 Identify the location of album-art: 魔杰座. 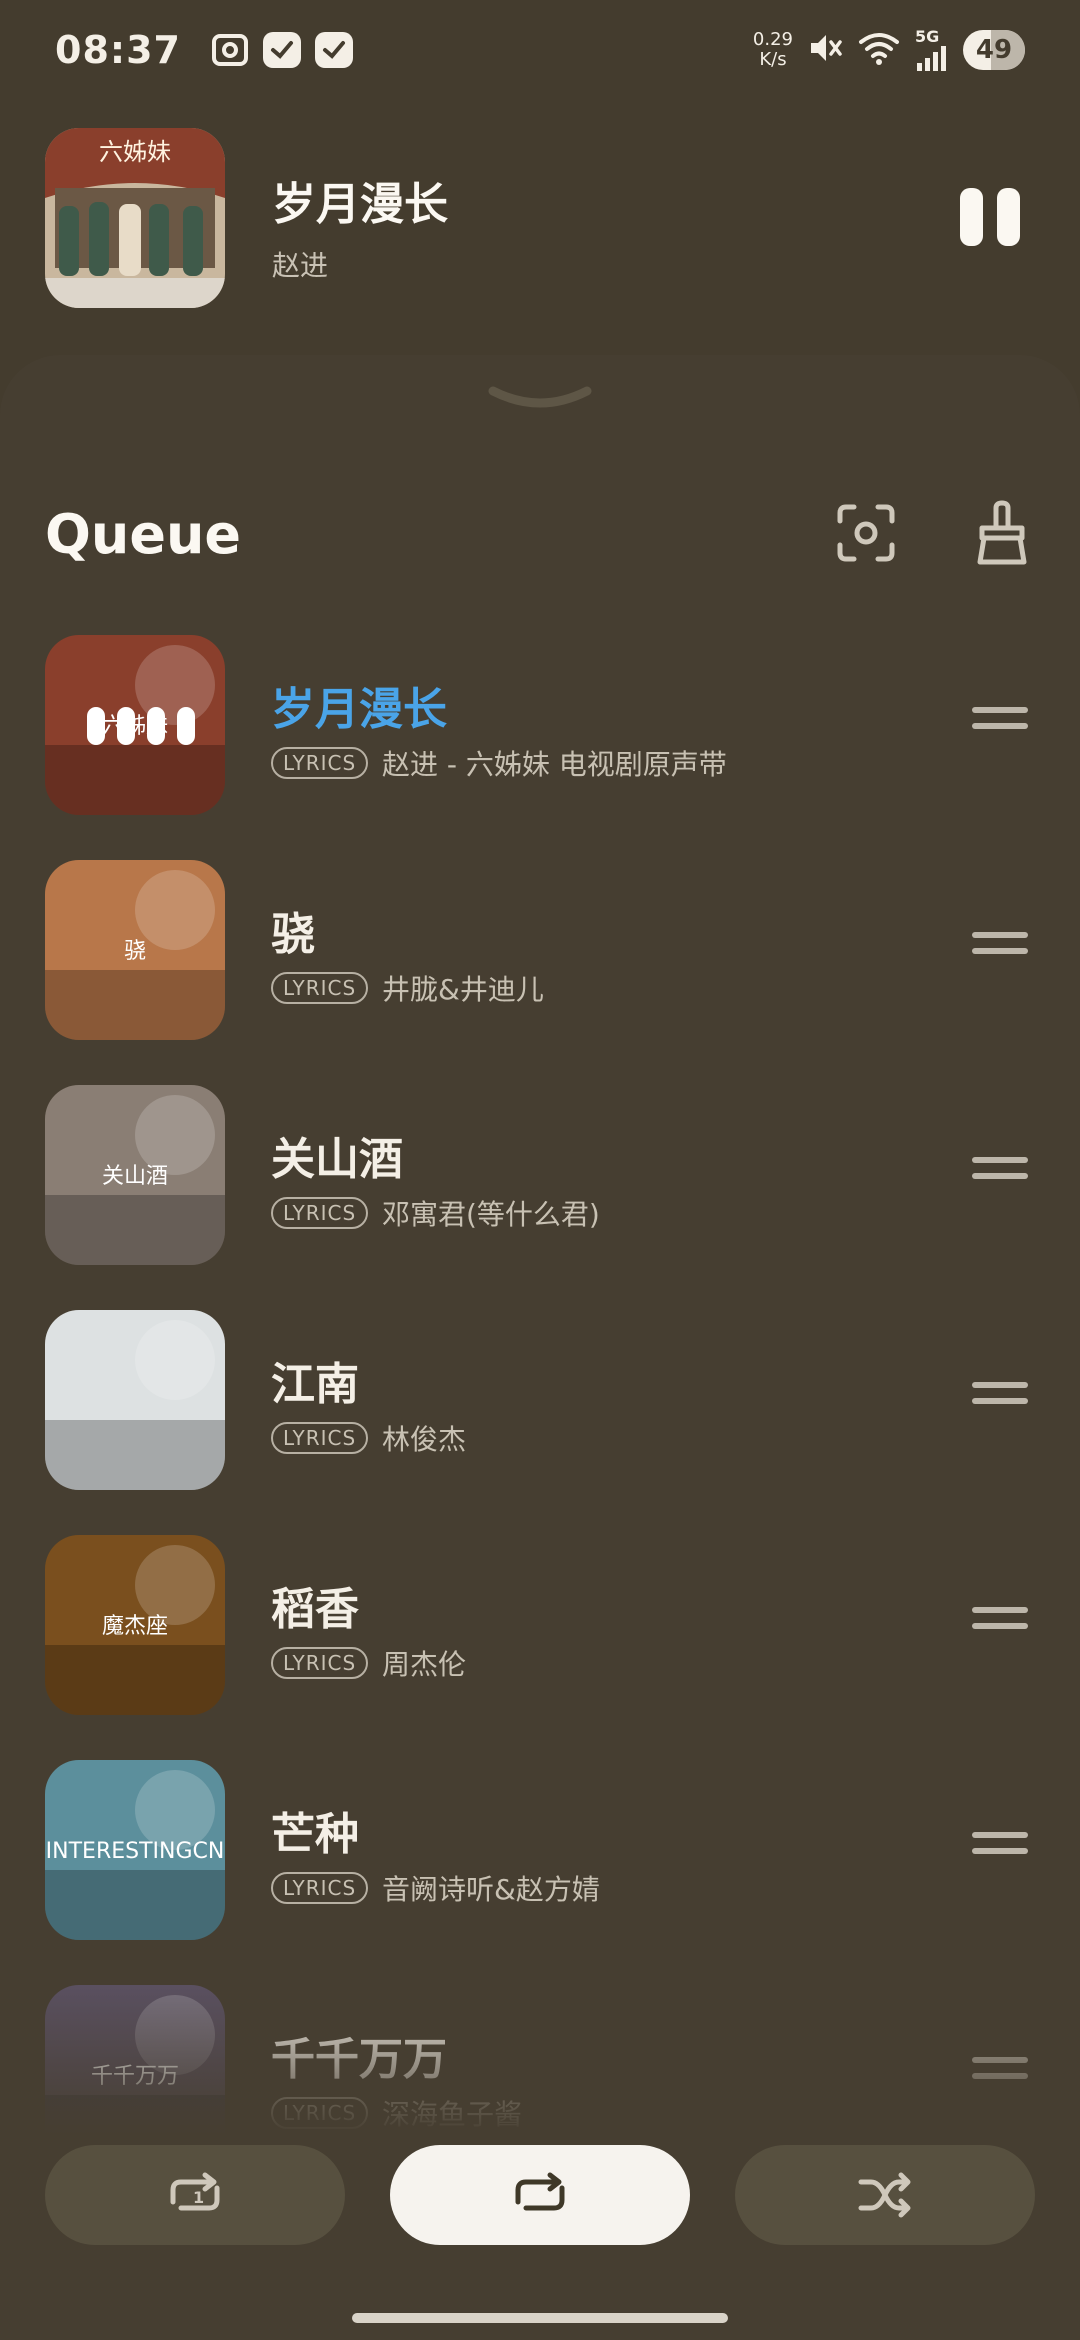
(135, 1625).